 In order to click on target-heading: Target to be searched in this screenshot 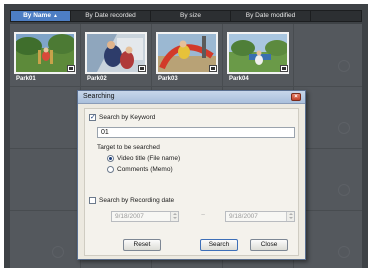, I will do `click(128, 147)`.